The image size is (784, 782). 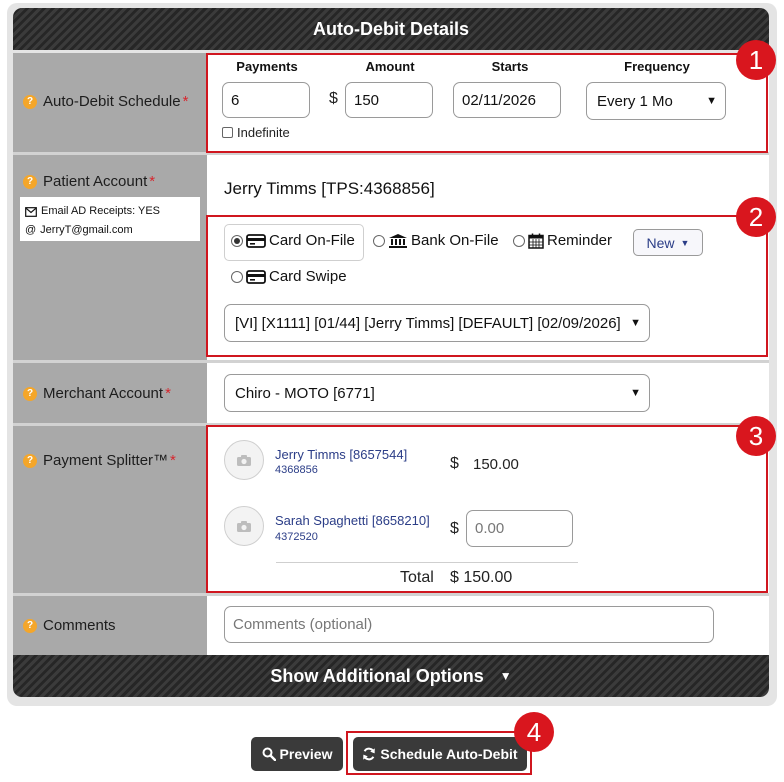 I want to click on split-amount-input: 0.00, so click(x=519, y=528).